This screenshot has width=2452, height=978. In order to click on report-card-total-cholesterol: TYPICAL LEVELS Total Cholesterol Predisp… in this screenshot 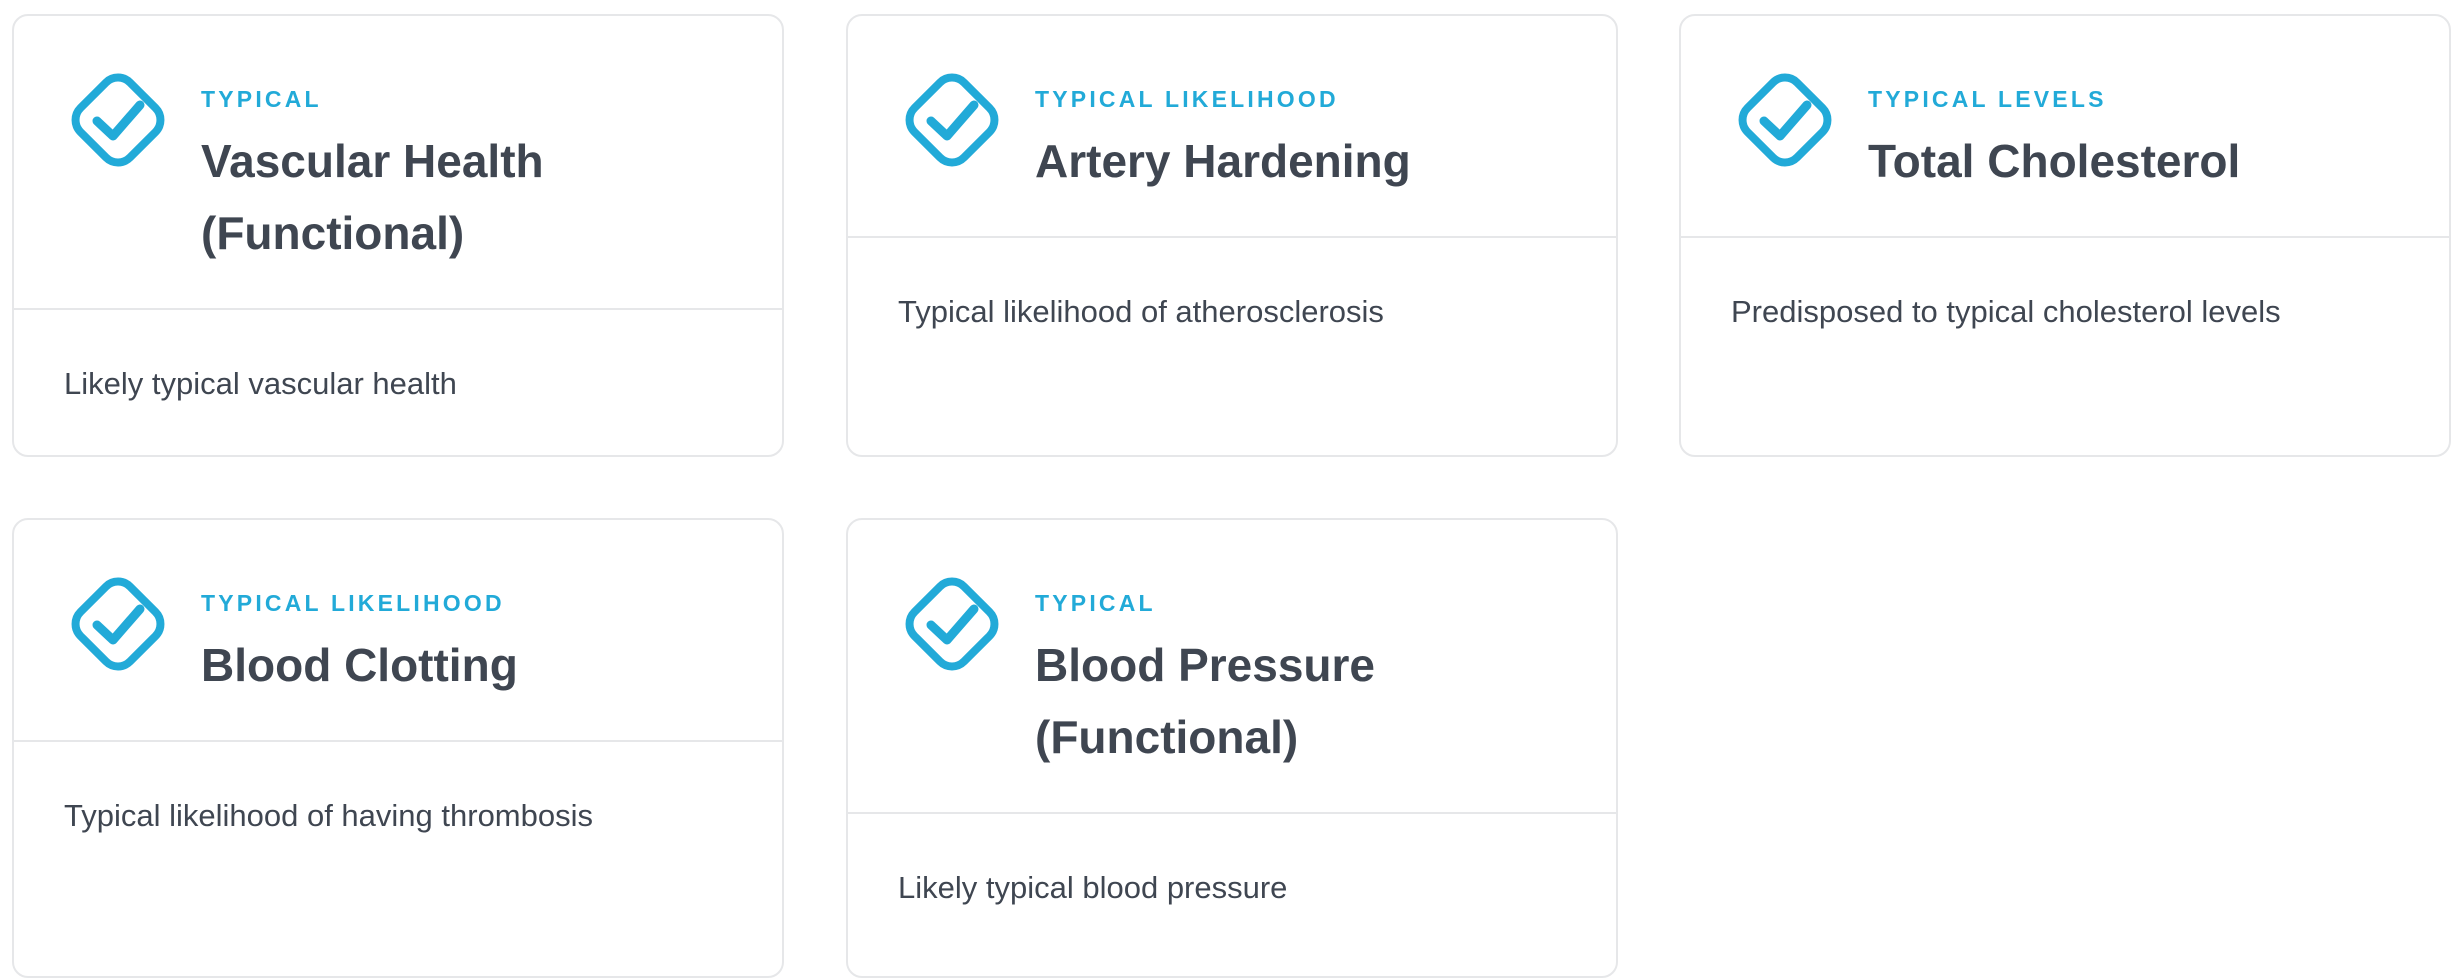, I will do `click(2065, 235)`.